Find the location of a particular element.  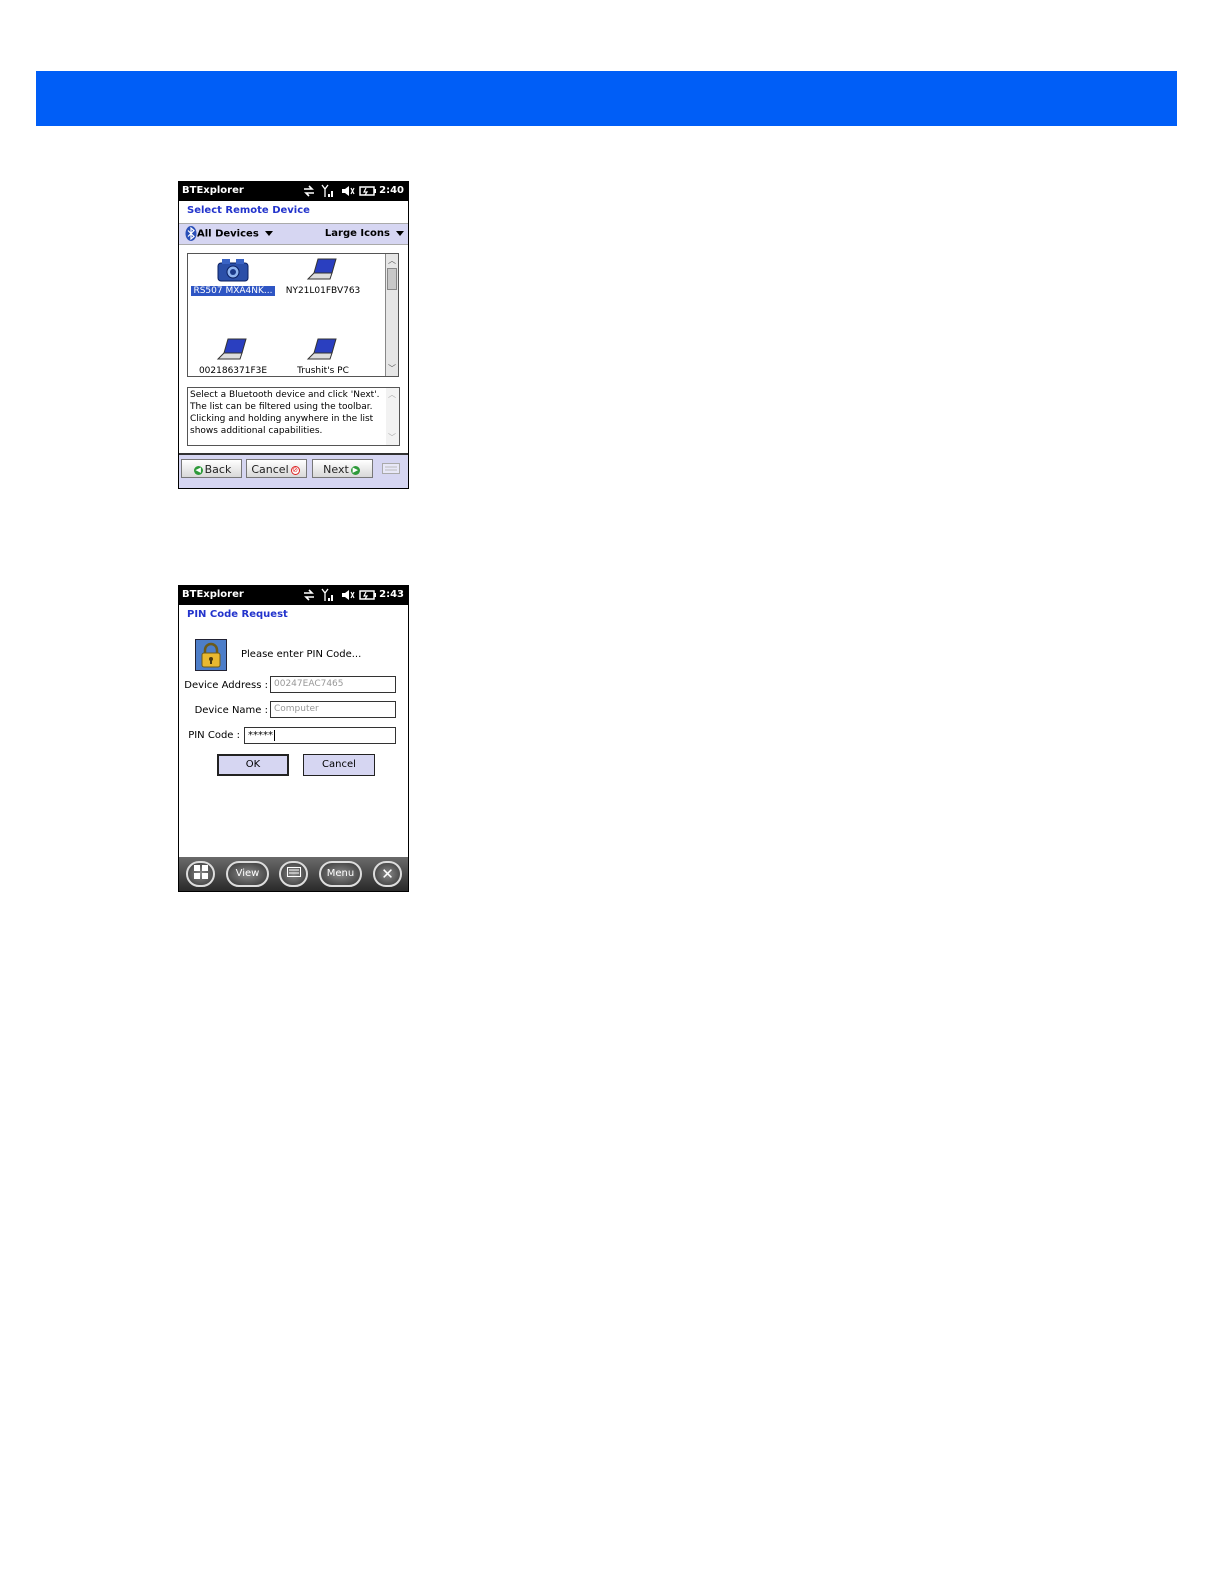

list-item: Trushit's PC is located at coordinates (323, 356).